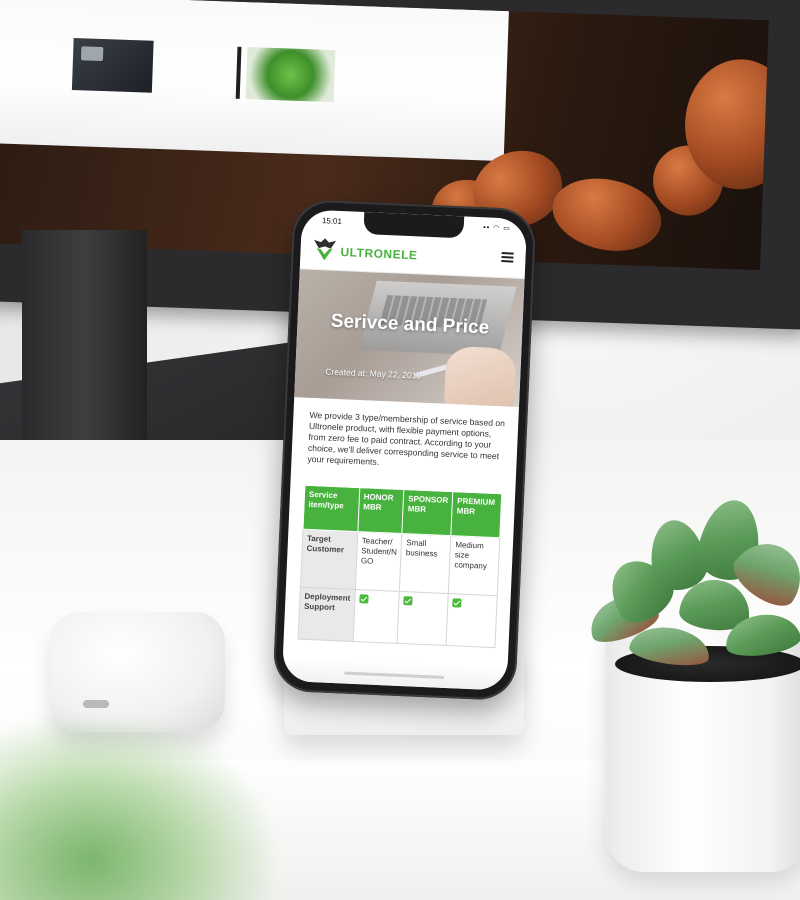  What do you see at coordinates (425, 563) in the screenshot?
I see `table-cell: Small business` at bounding box center [425, 563].